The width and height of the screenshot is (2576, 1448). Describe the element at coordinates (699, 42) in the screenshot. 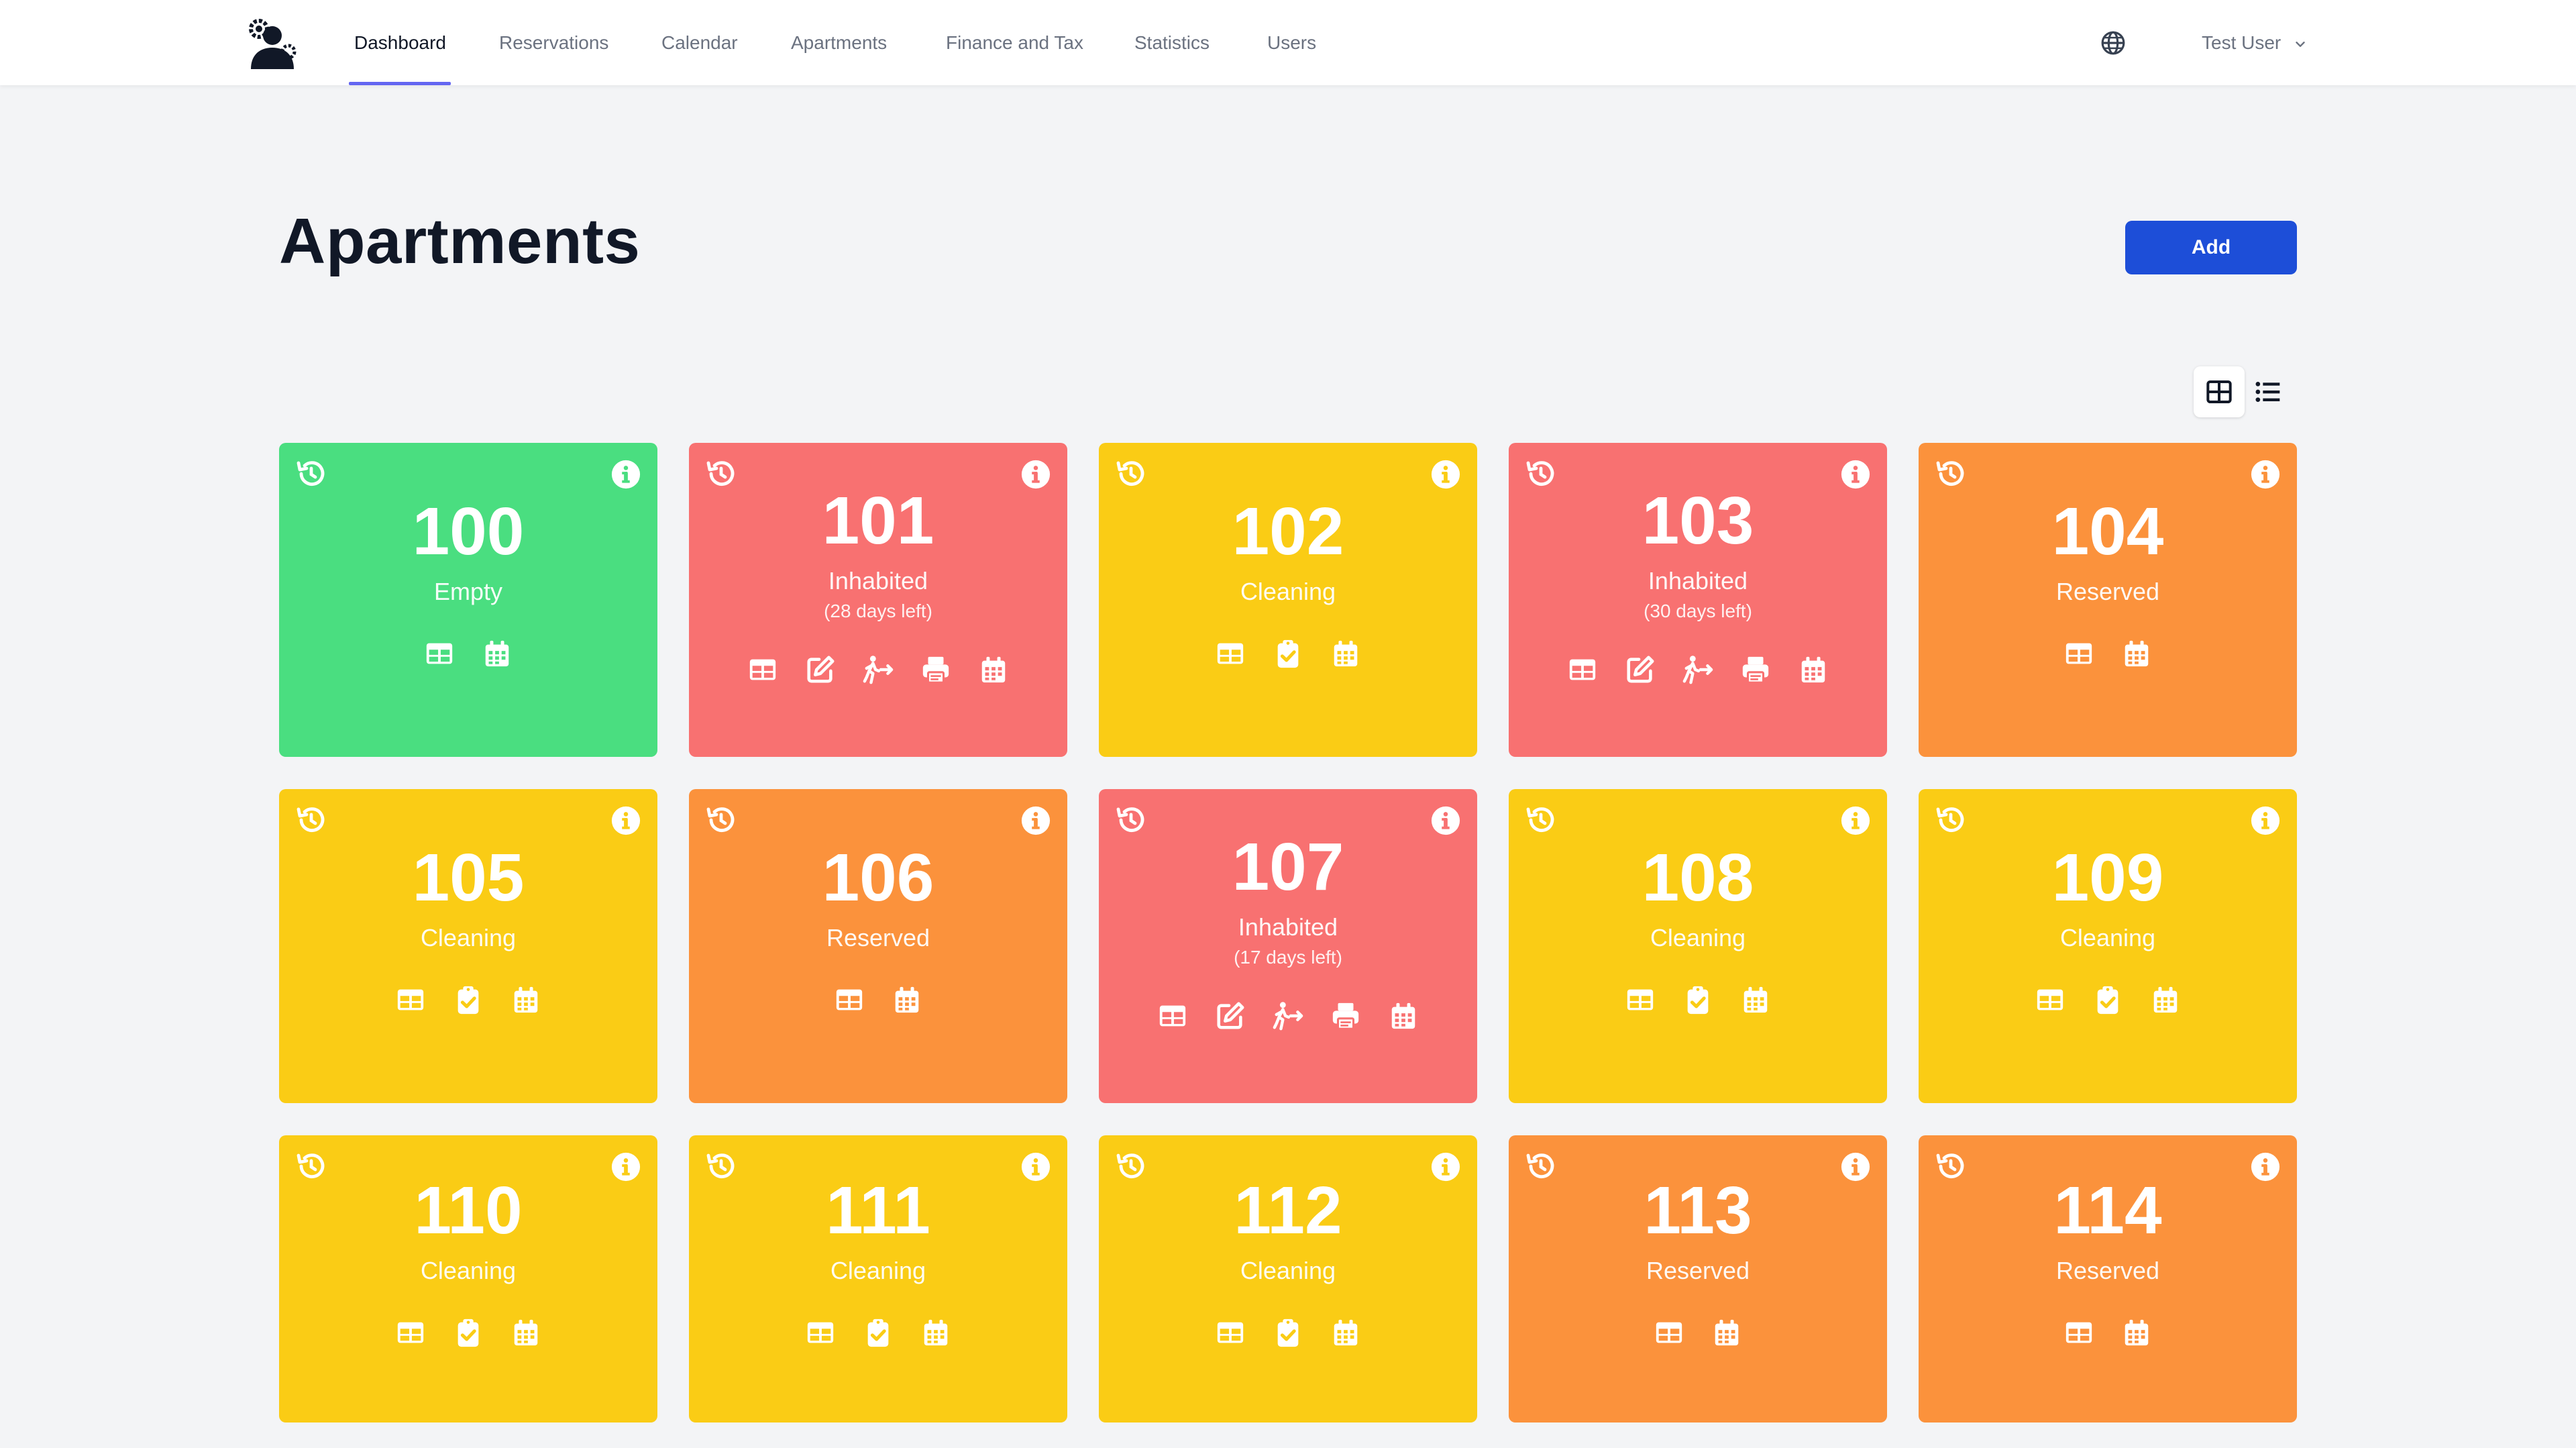

I see `nav-calendar: Calendar` at that location.